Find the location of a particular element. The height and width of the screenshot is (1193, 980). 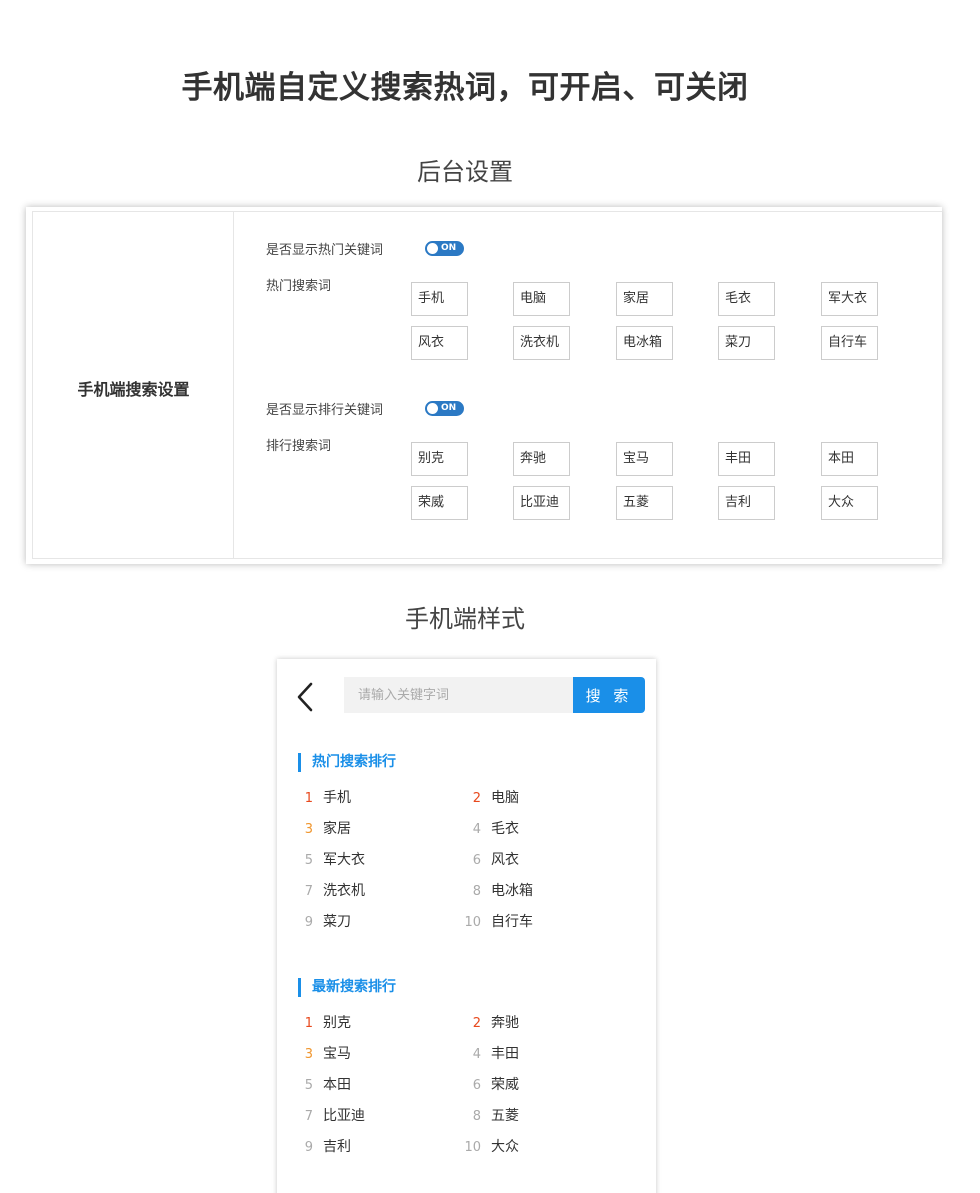

keyword-tag: 别克 is located at coordinates (439, 459).